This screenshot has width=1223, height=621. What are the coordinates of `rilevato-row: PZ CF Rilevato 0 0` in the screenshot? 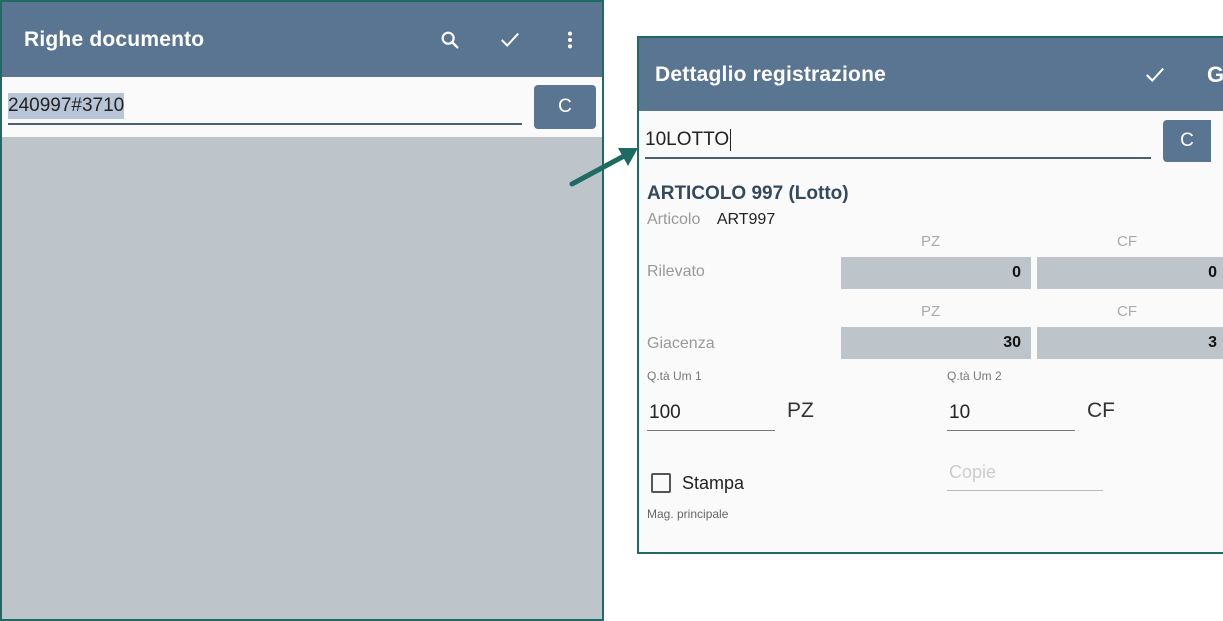 It's located at (931, 264).